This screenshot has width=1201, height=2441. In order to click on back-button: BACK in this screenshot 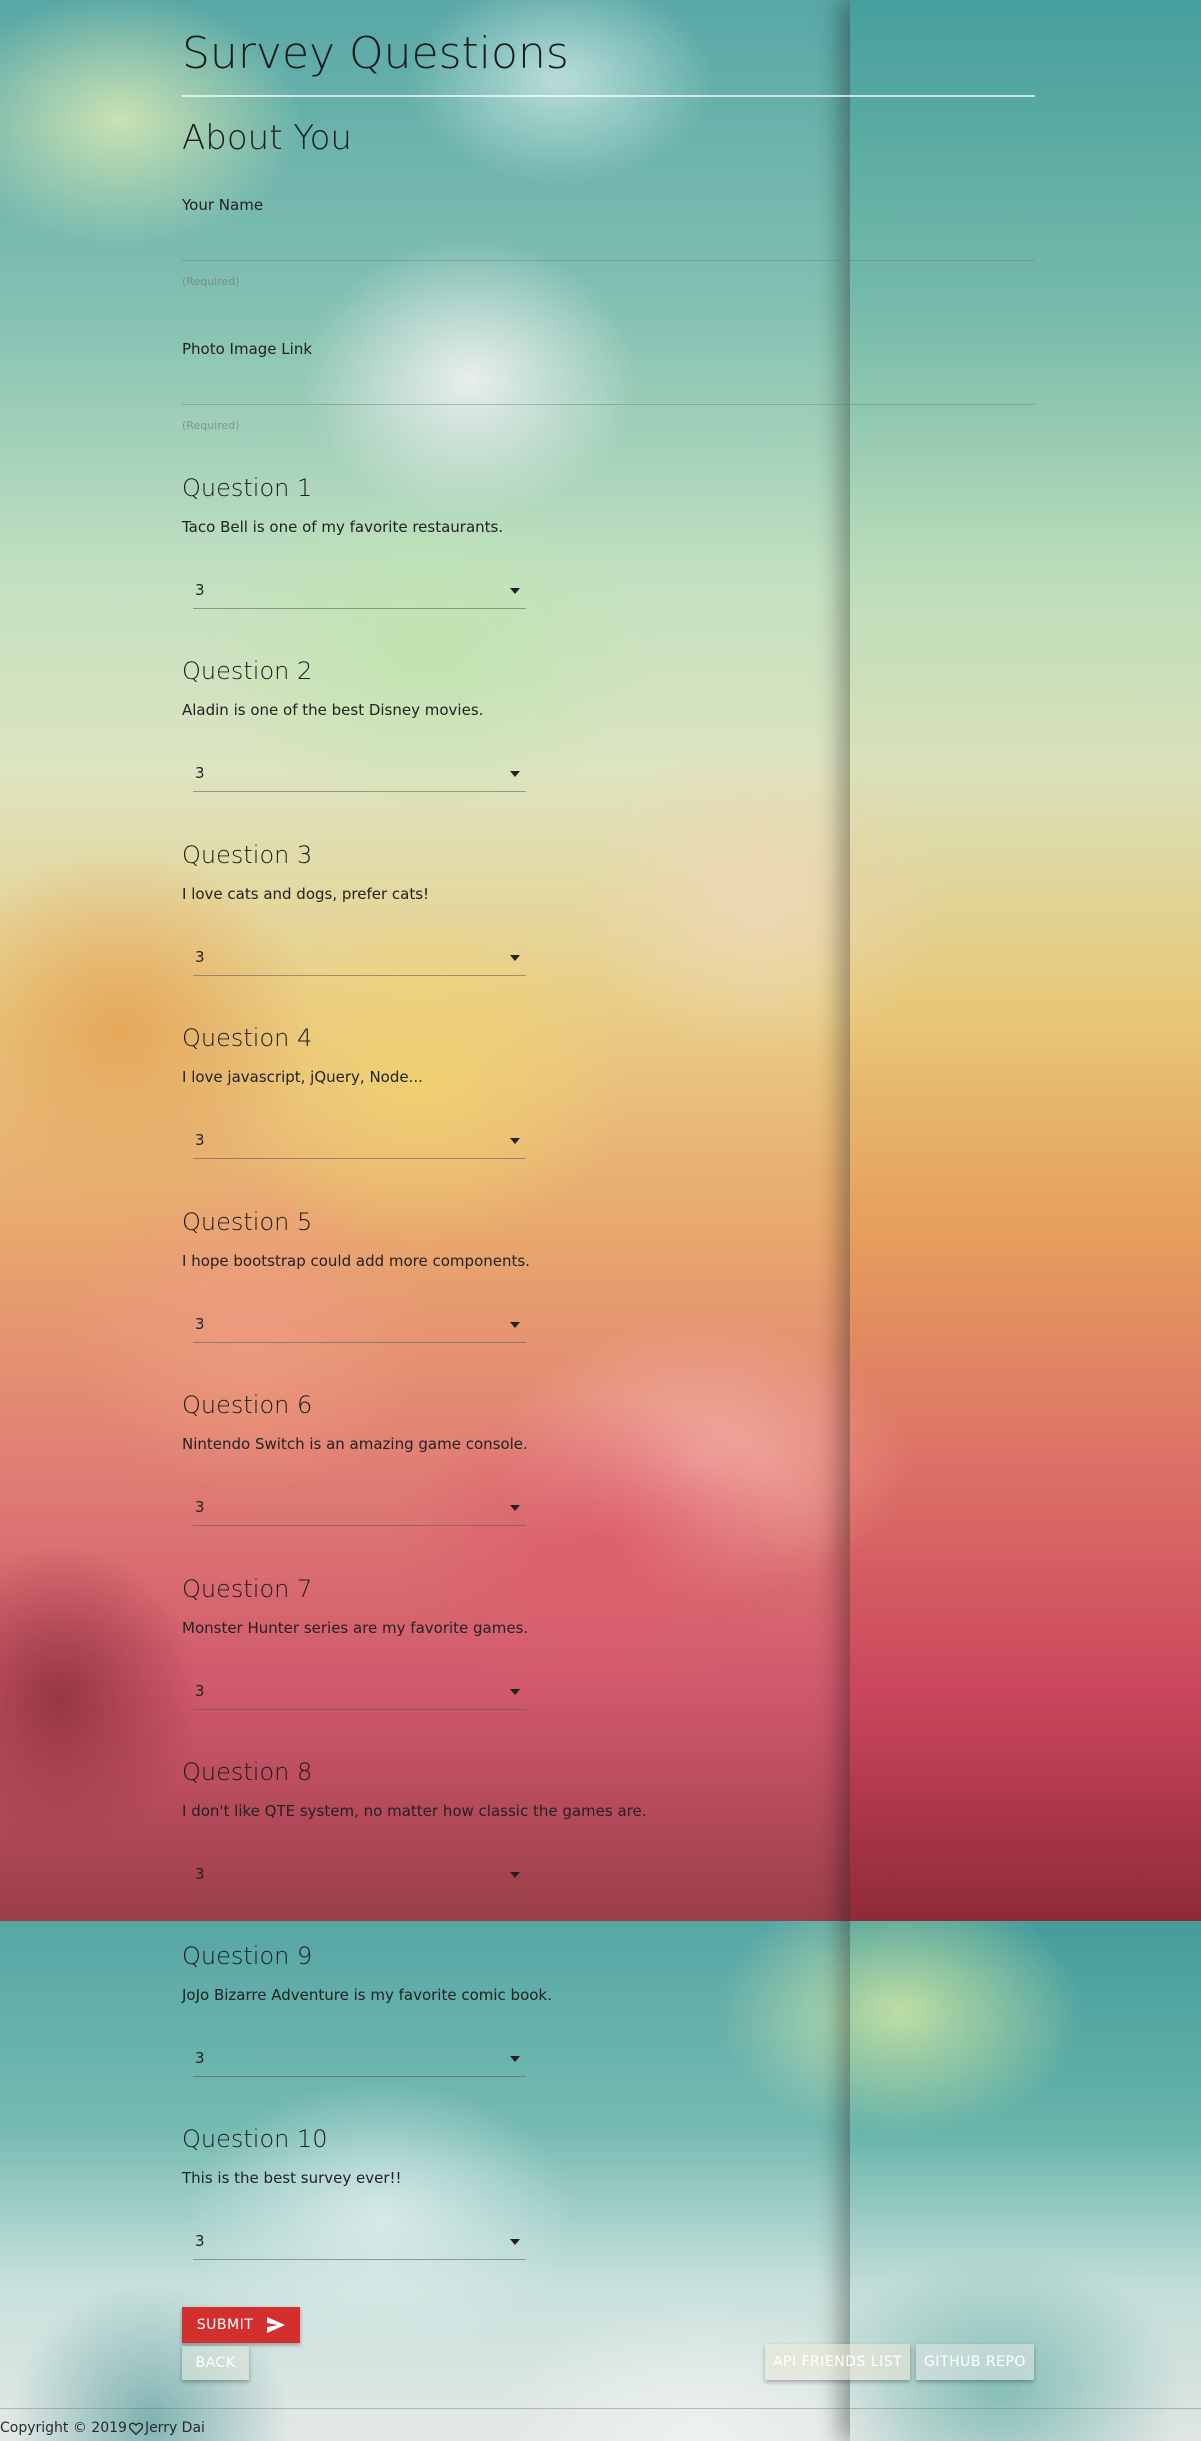, I will do `click(215, 2363)`.